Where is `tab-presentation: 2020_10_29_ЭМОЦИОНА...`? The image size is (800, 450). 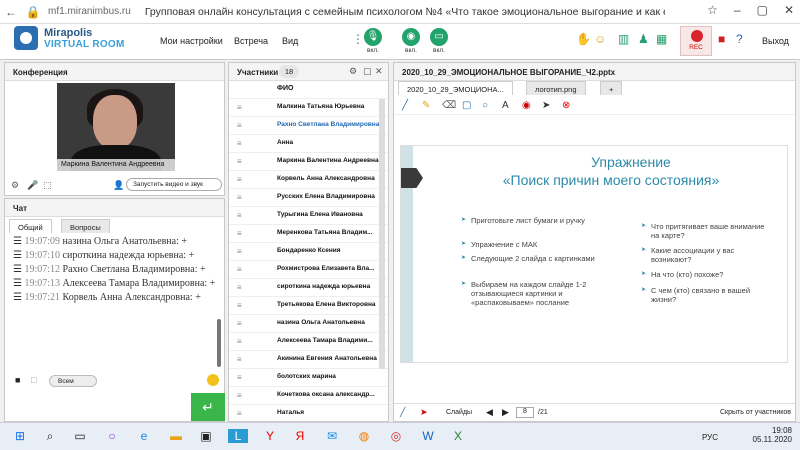 tab-presentation: 2020_10_29_ЭМОЦИОНА... is located at coordinates (455, 88).